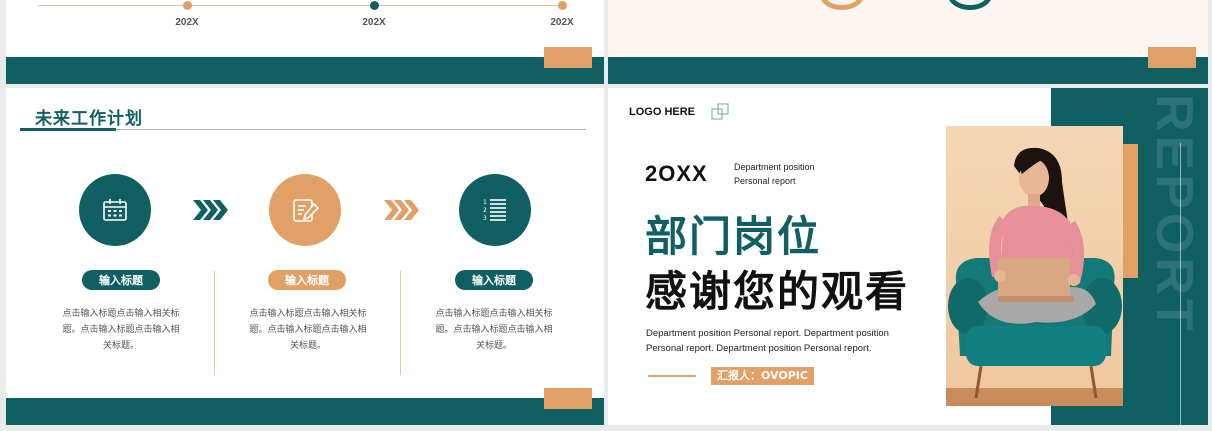 This screenshot has height=431, width=1212. What do you see at coordinates (662, 112) in the screenshot?
I see `logo-text: LOGO HERE` at bounding box center [662, 112].